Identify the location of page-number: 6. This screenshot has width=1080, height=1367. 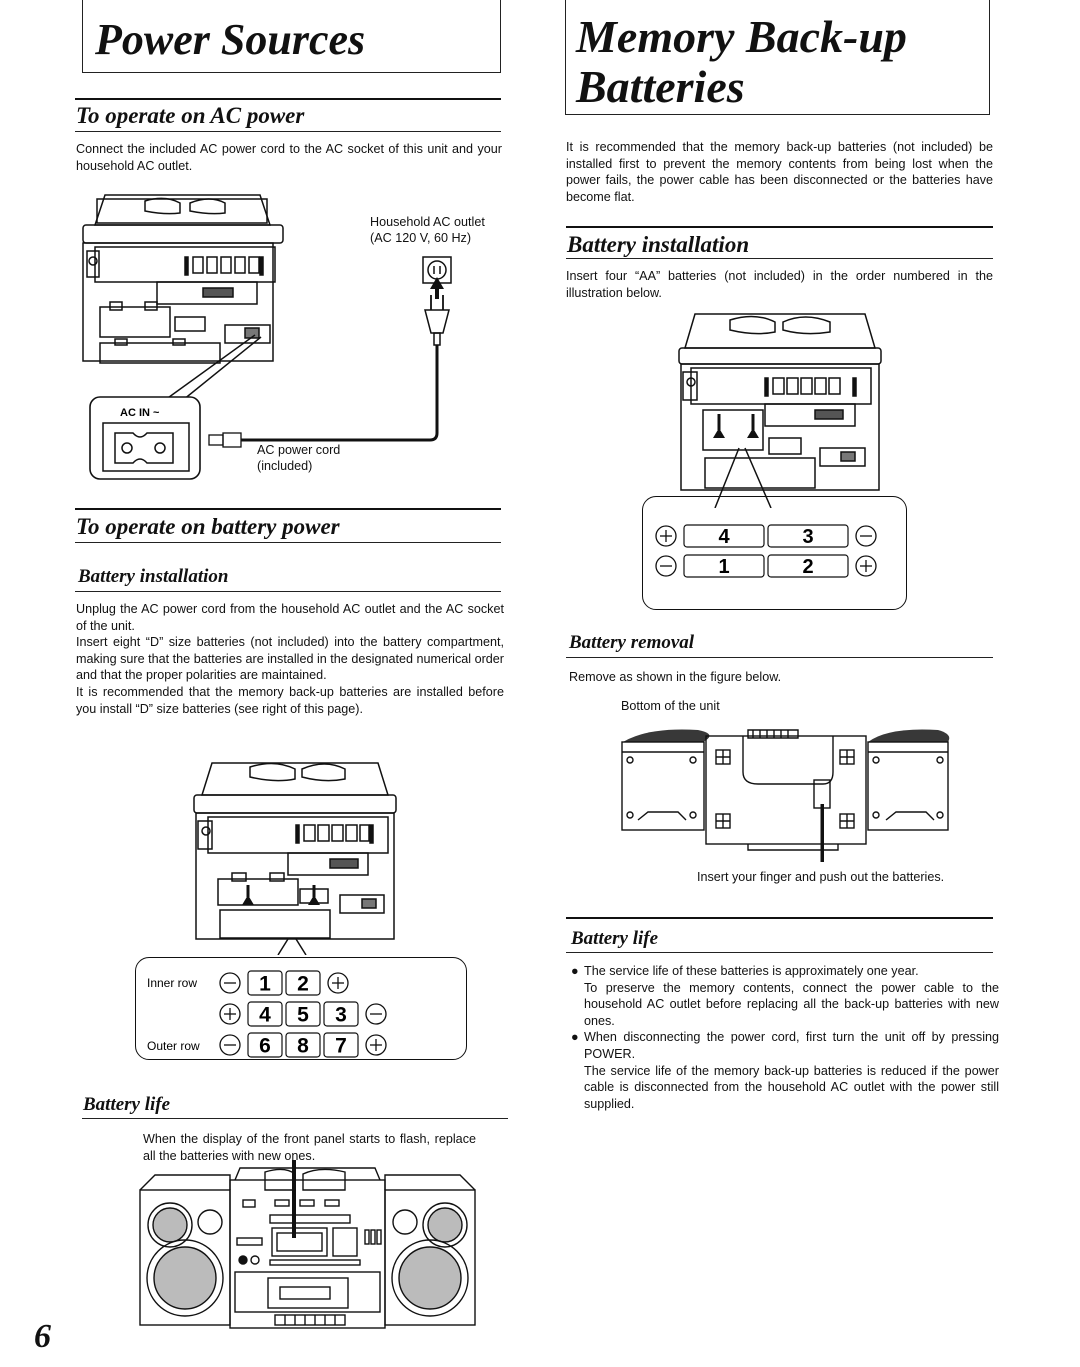
(42, 1336).